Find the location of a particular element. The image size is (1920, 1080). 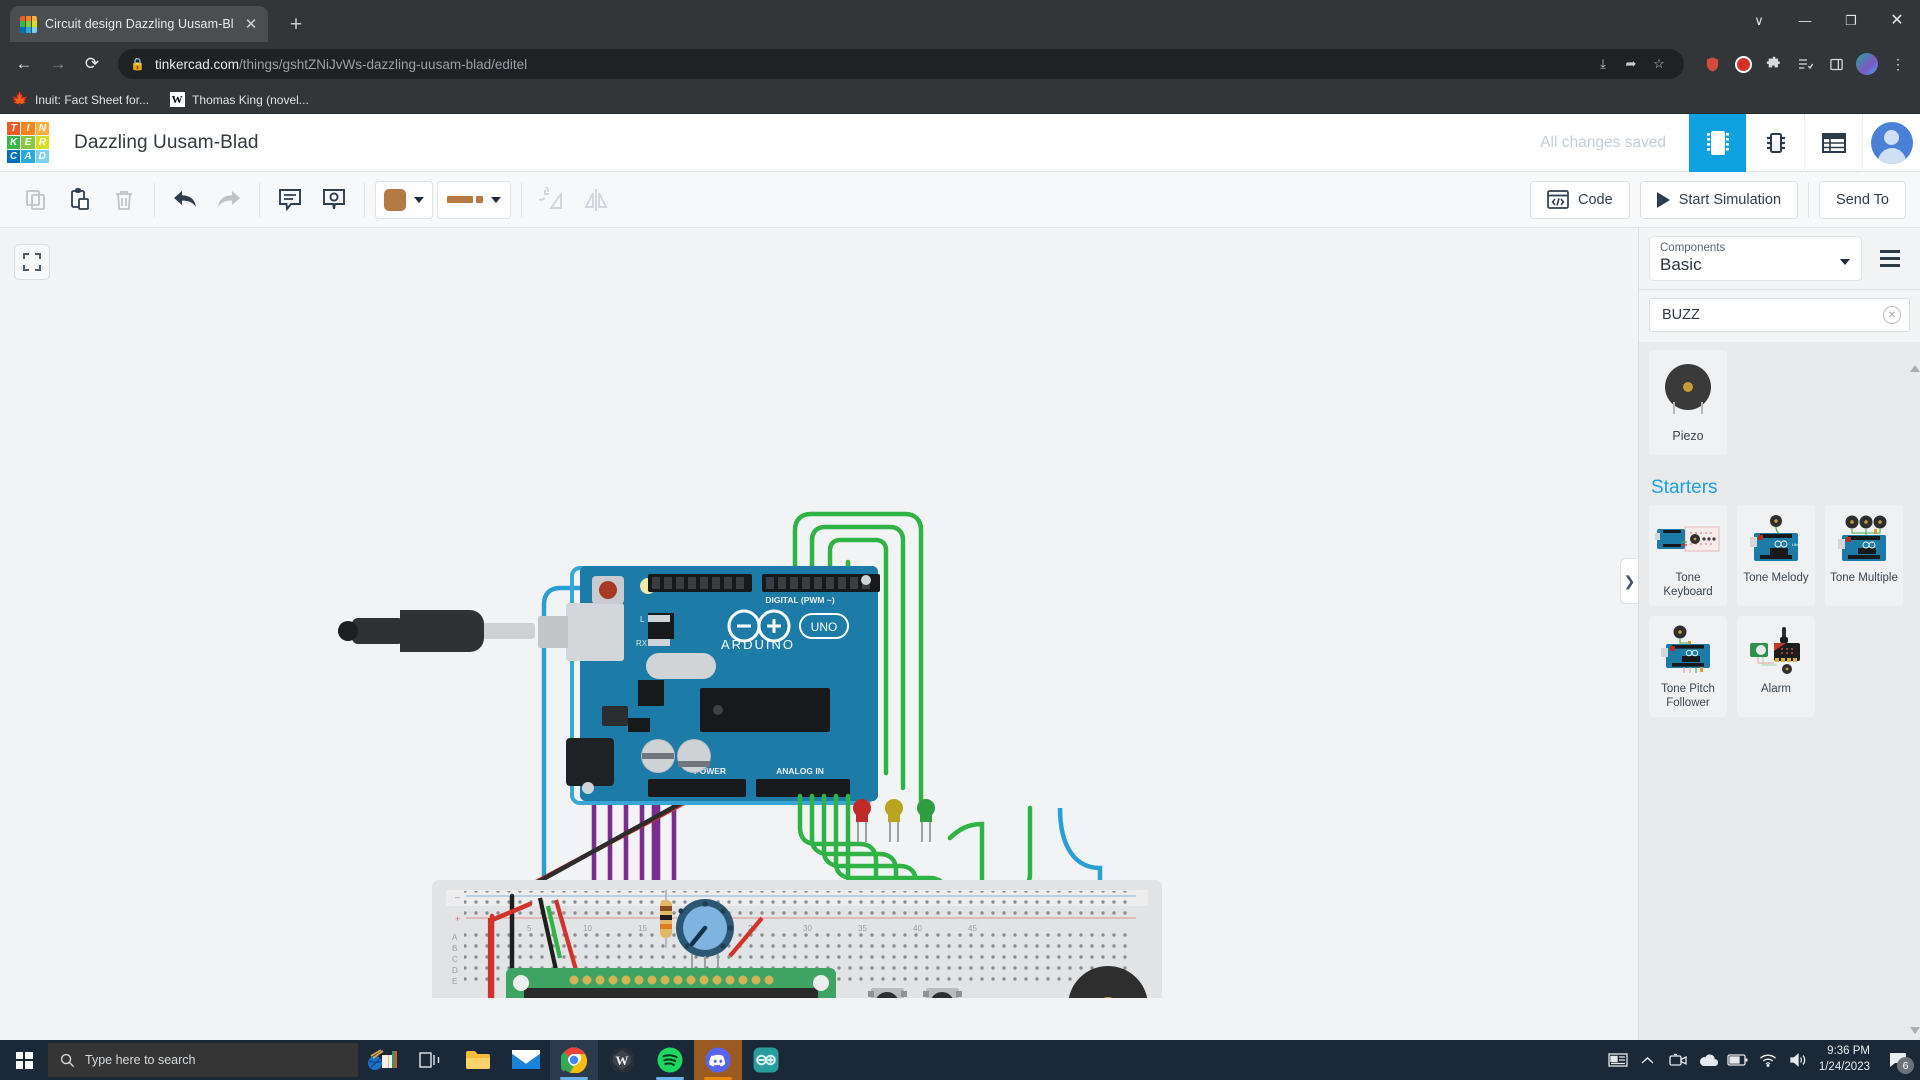

panel-list-view-button is located at coordinates (1890, 258).